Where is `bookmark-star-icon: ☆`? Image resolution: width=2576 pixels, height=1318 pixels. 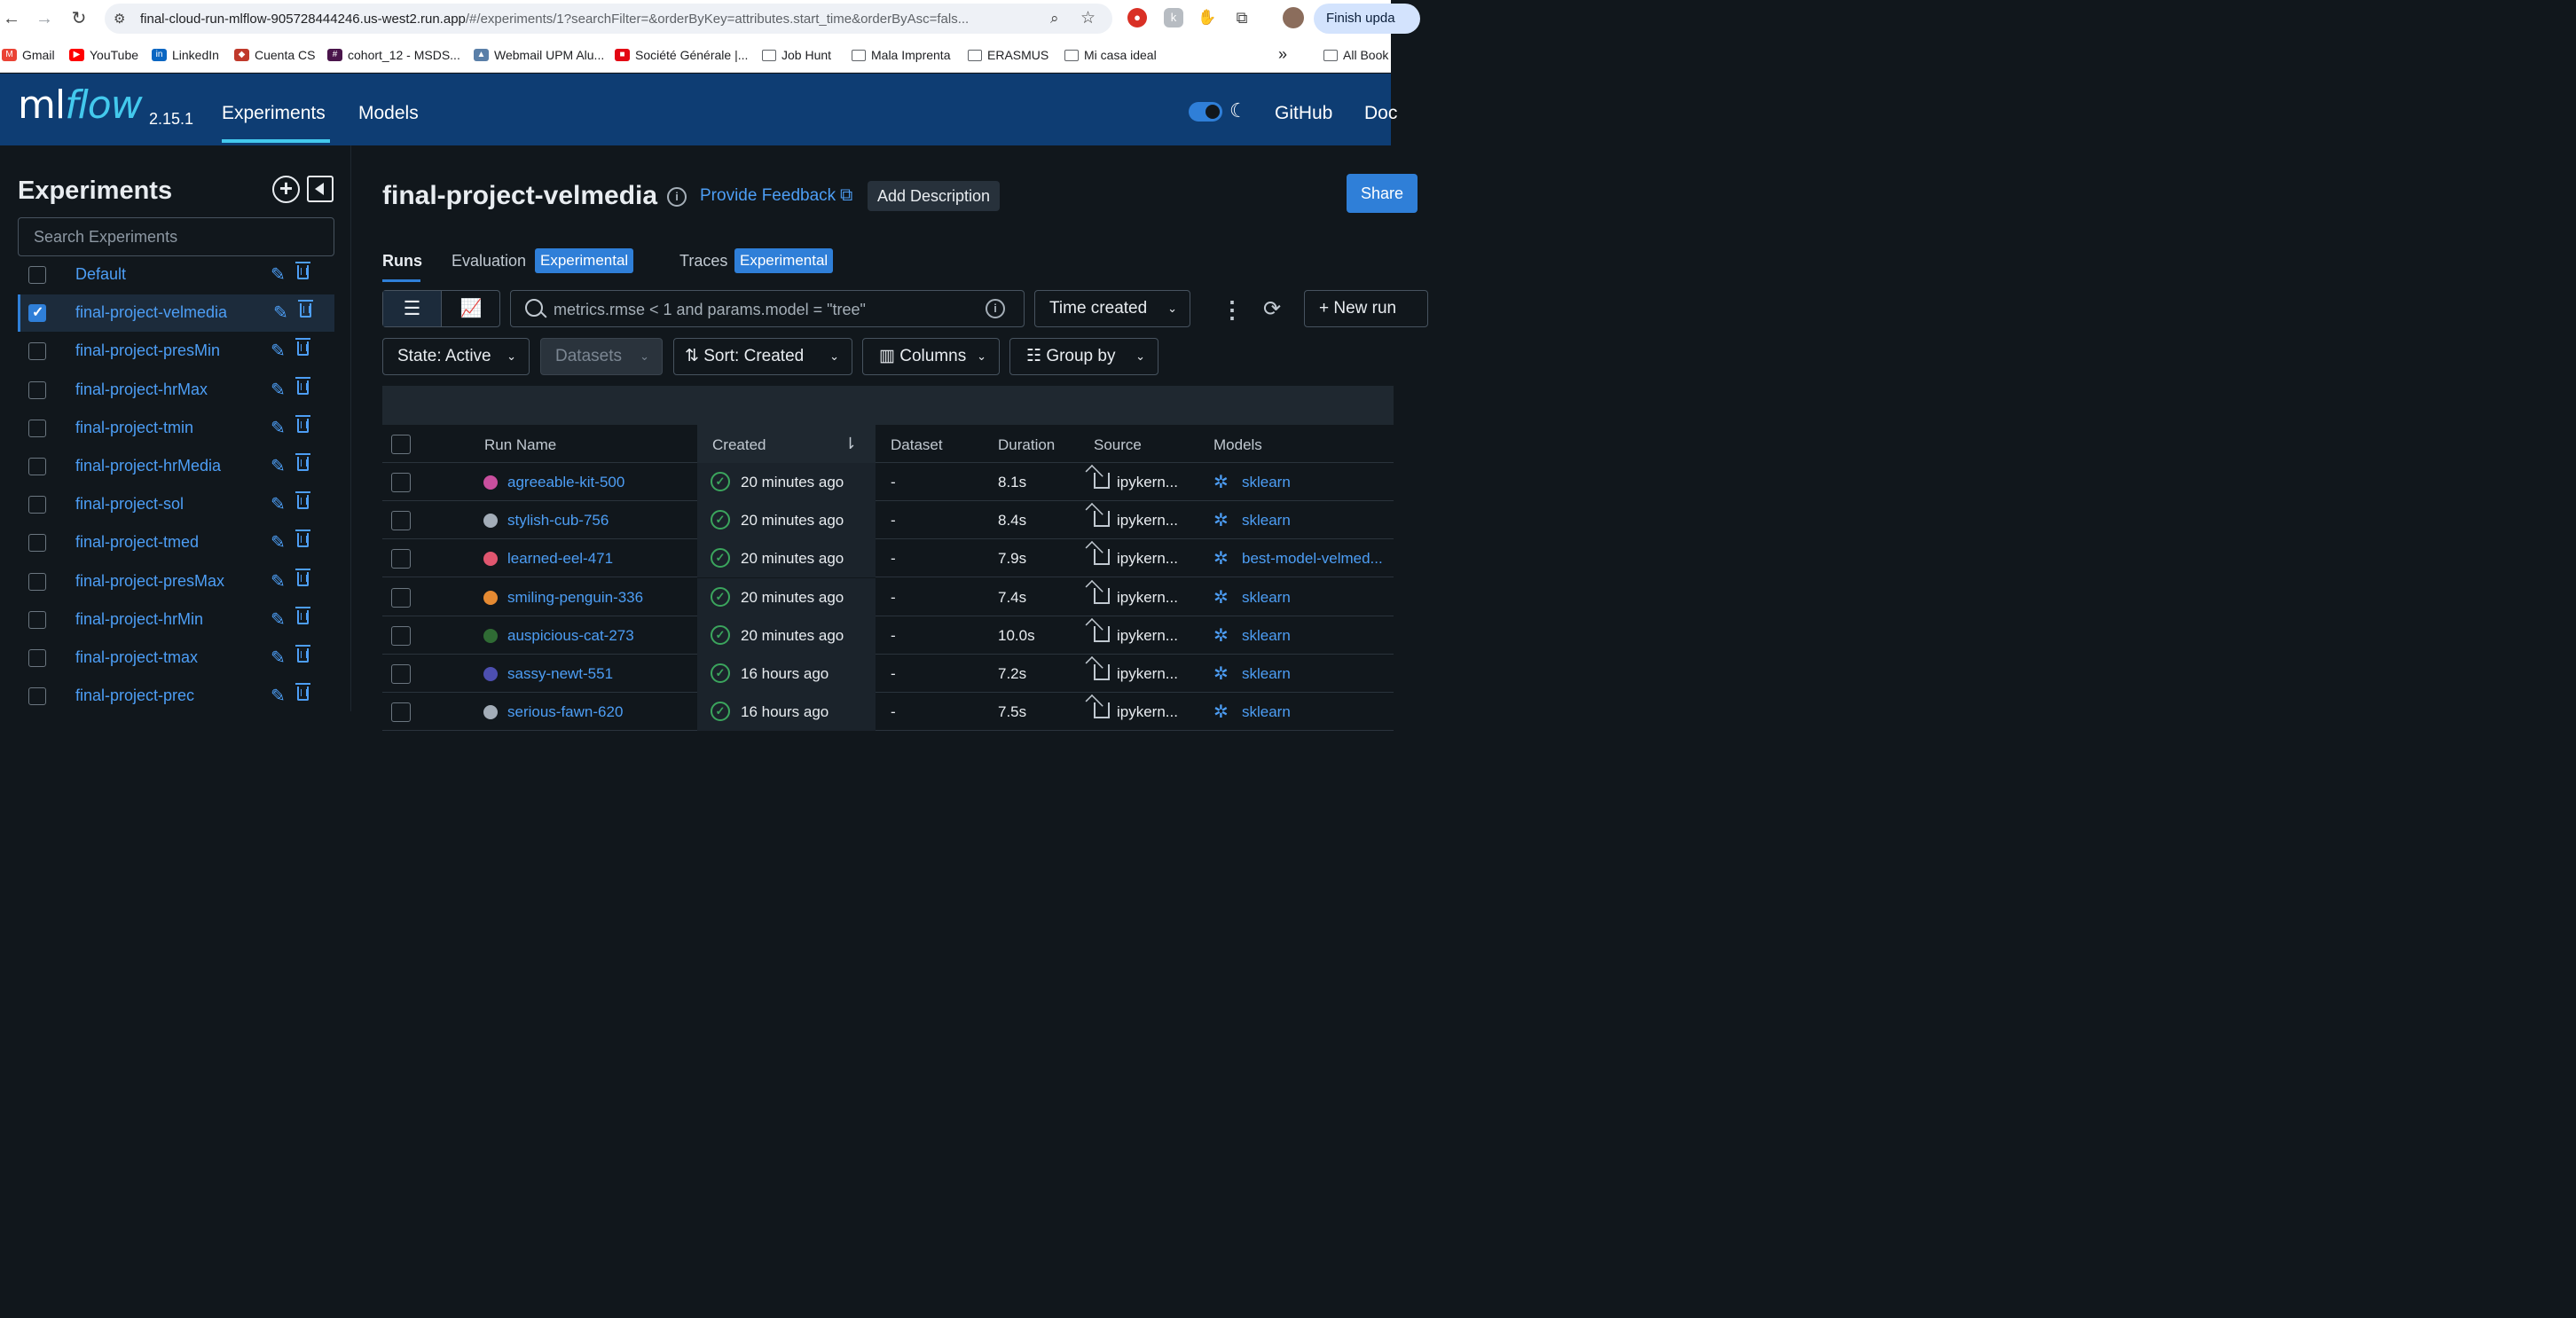 bookmark-star-icon: ☆ is located at coordinates (1088, 18).